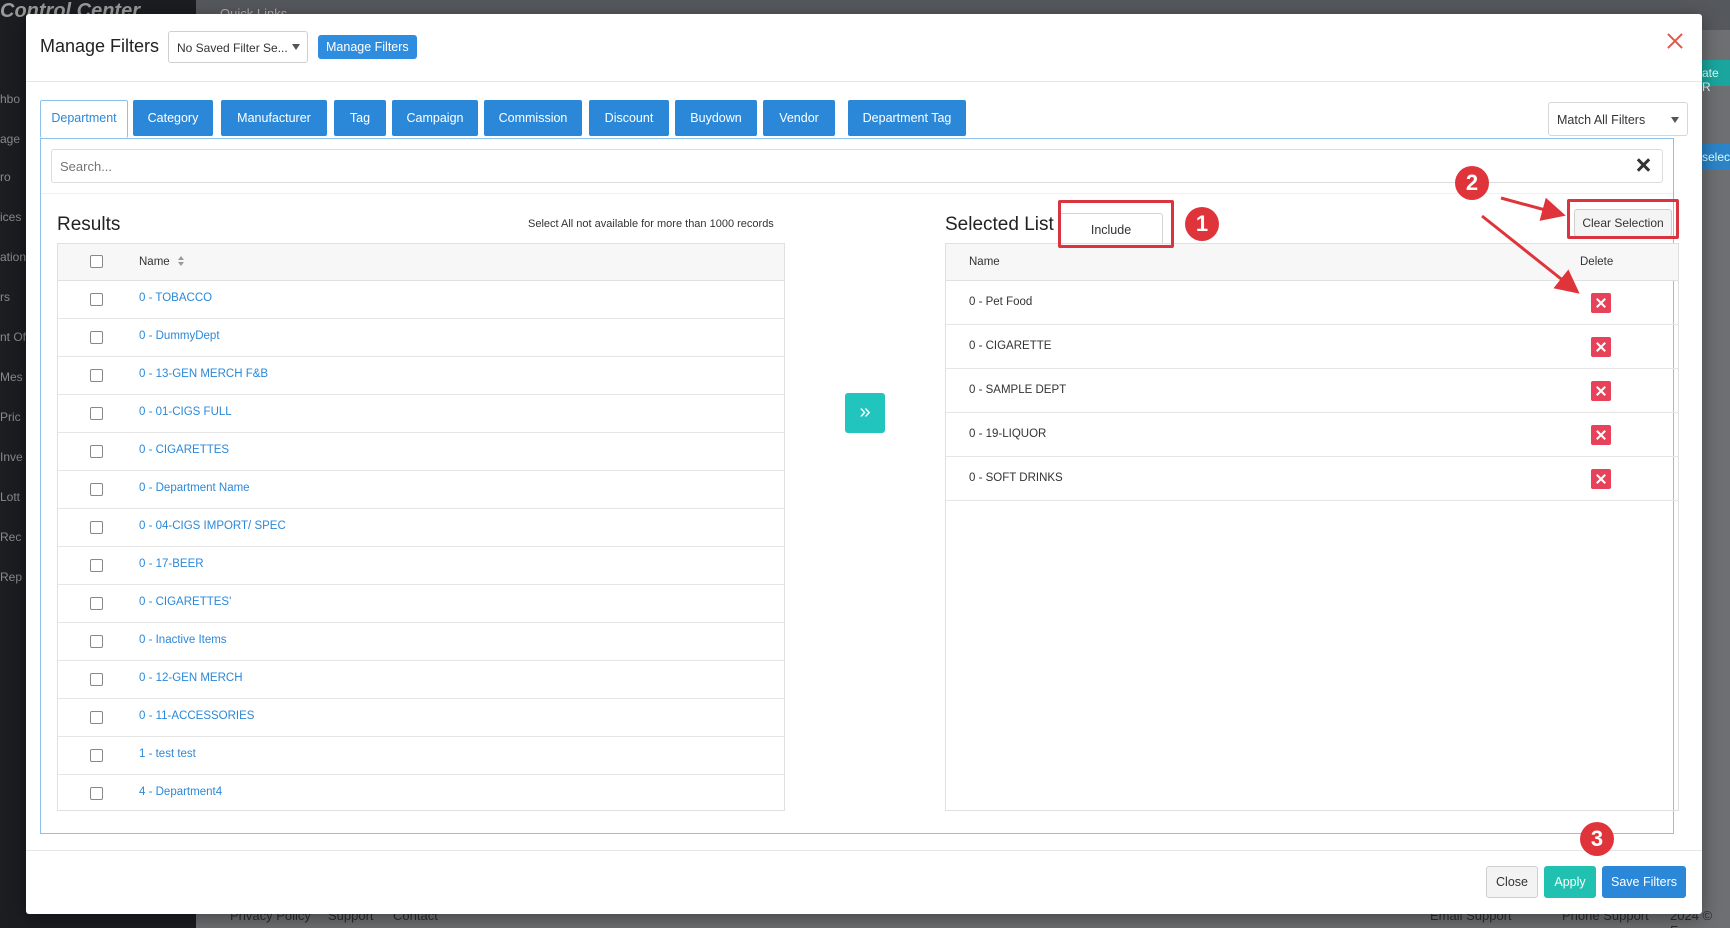 Image resolution: width=1730 pixels, height=928 pixels. I want to click on bg-side-item: ro, so click(5, 177).